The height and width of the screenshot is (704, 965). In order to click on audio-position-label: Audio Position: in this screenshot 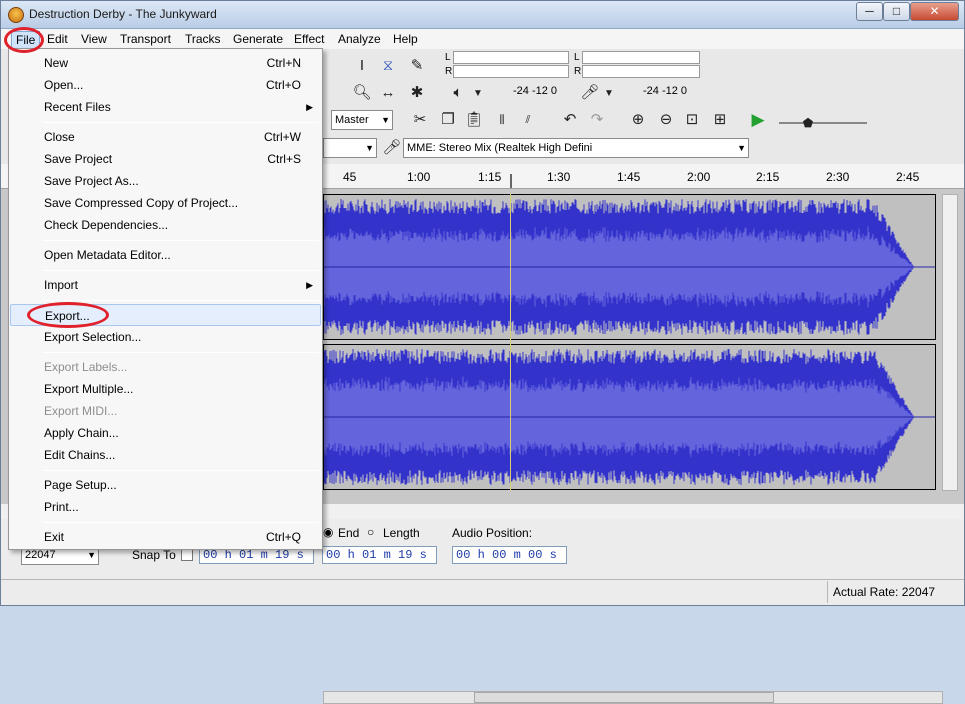, I will do `click(492, 533)`.